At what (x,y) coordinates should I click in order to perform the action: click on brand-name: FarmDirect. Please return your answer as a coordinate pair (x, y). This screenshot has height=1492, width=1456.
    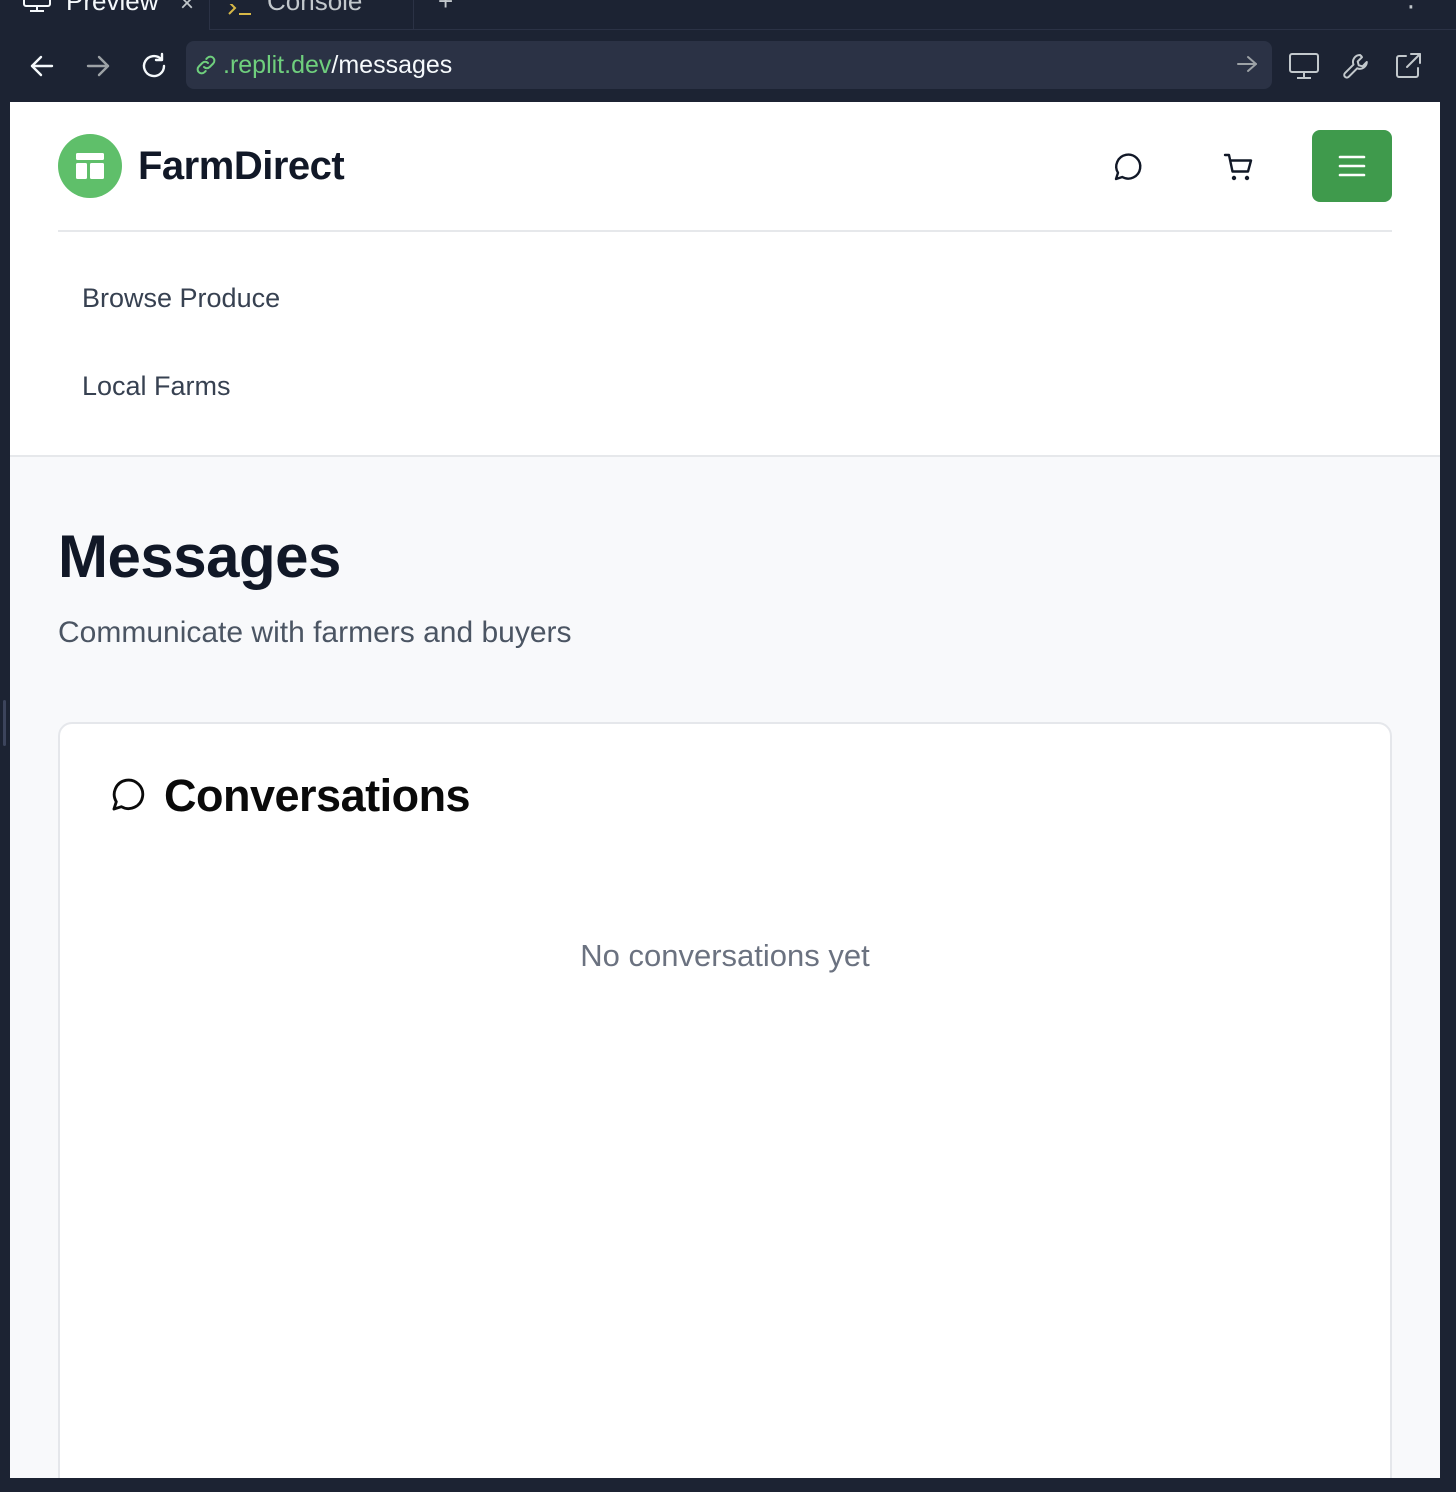
    Looking at the image, I should click on (241, 165).